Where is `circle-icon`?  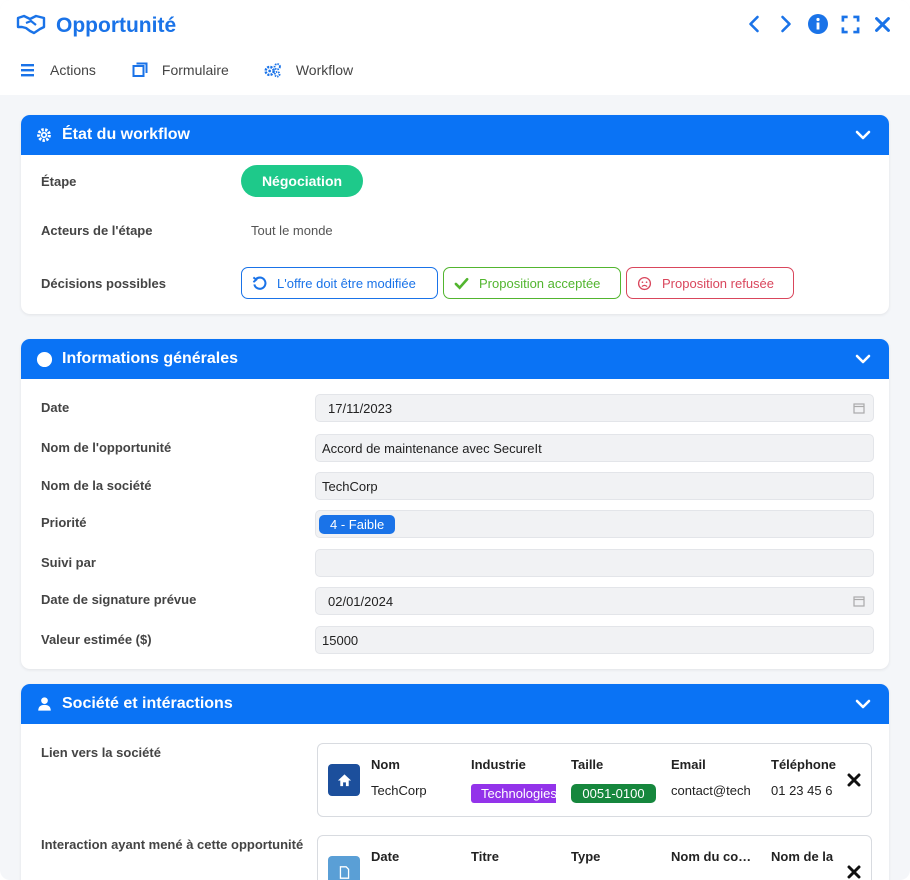
circle-icon is located at coordinates (44, 359).